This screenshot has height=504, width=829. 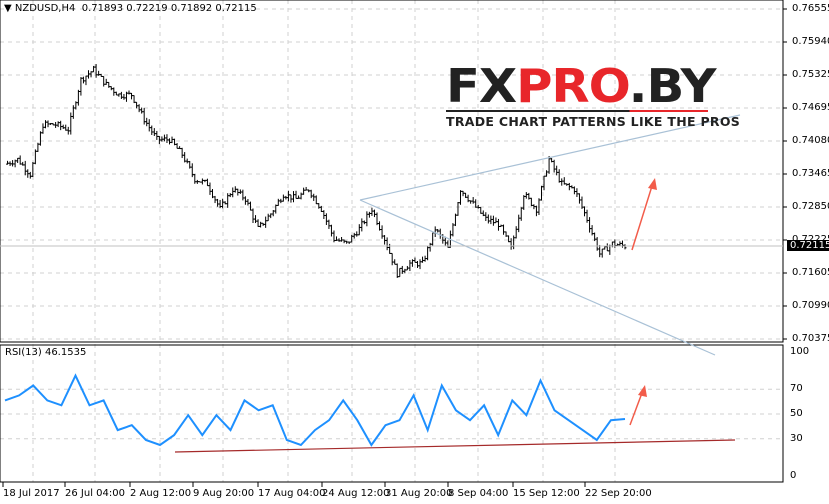 What do you see at coordinates (810, 206) in the screenshot?
I see `price-tick-label: 0.72850` at bounding box center [810, 206].